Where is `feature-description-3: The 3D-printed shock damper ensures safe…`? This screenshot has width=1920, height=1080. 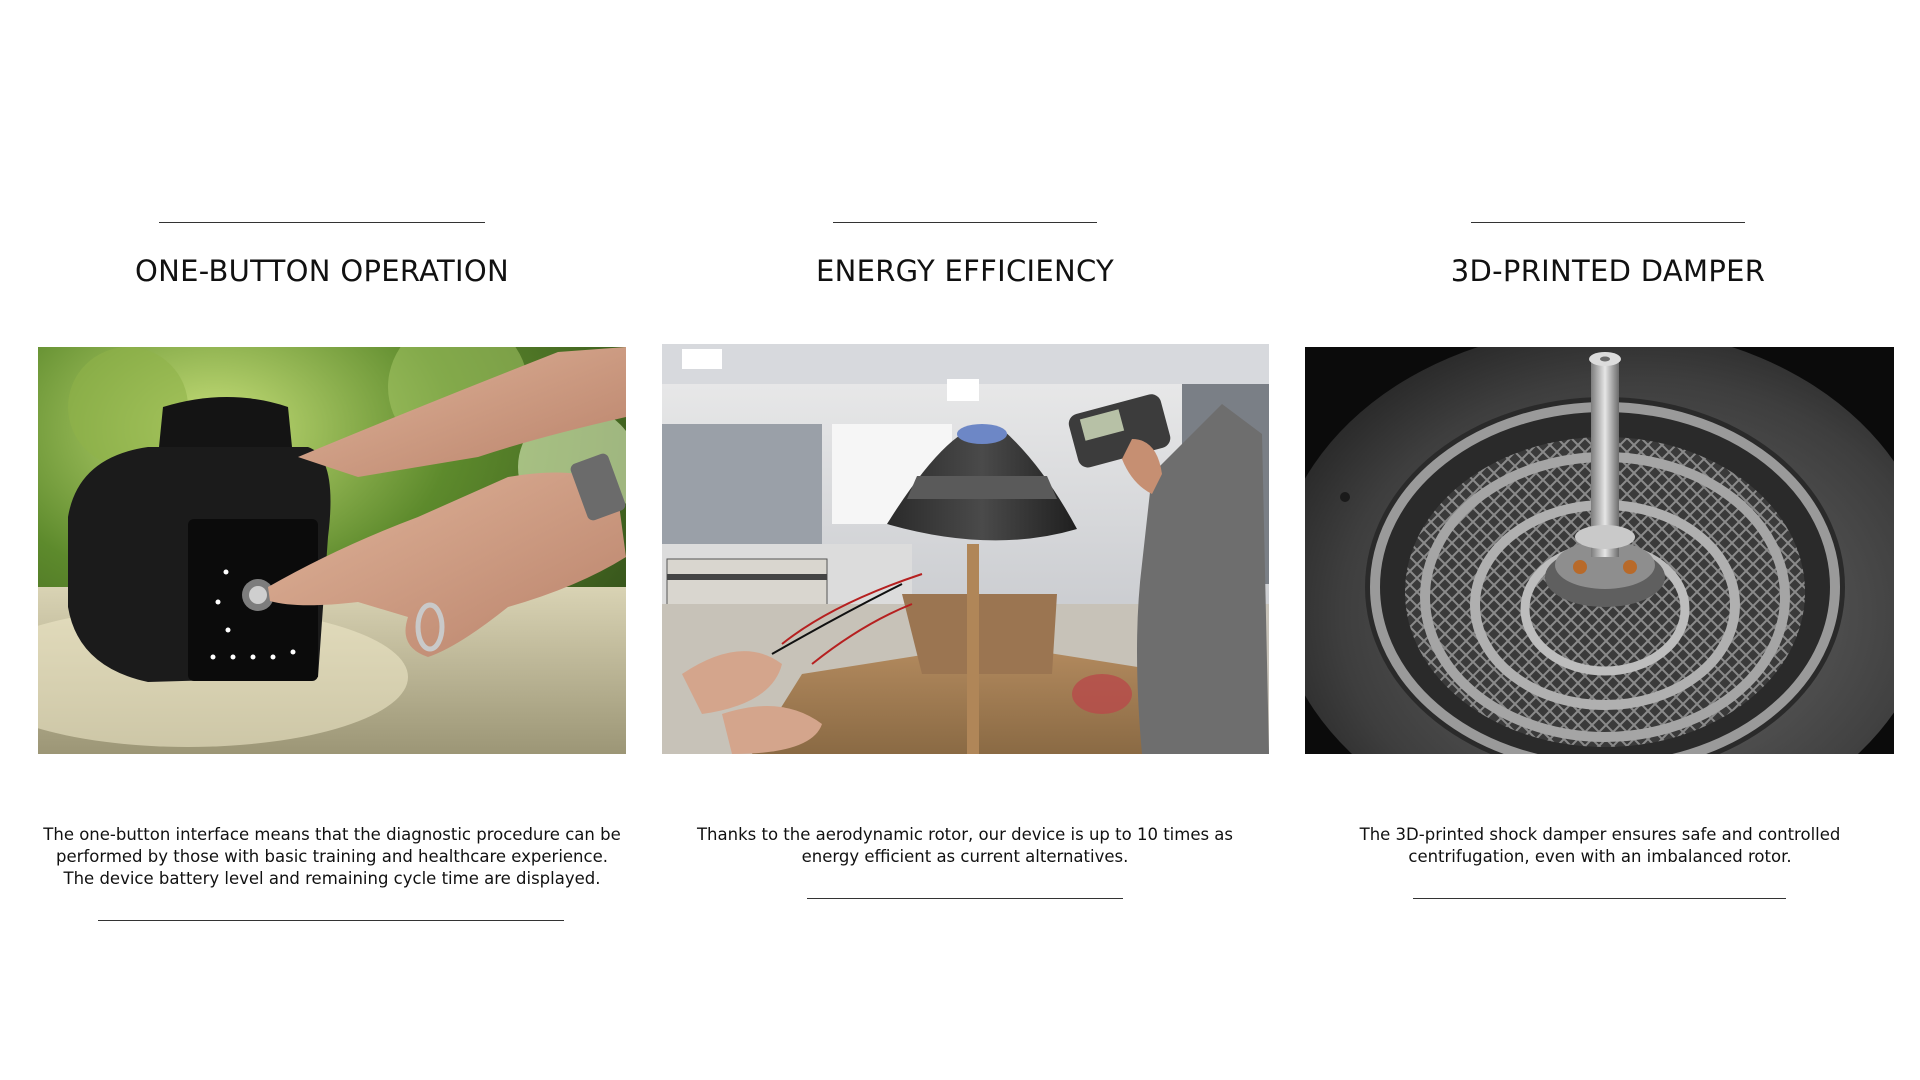
feature-description-3: The 3D-printed shock damper ensures safe… is located at coordinates (1600, 845).